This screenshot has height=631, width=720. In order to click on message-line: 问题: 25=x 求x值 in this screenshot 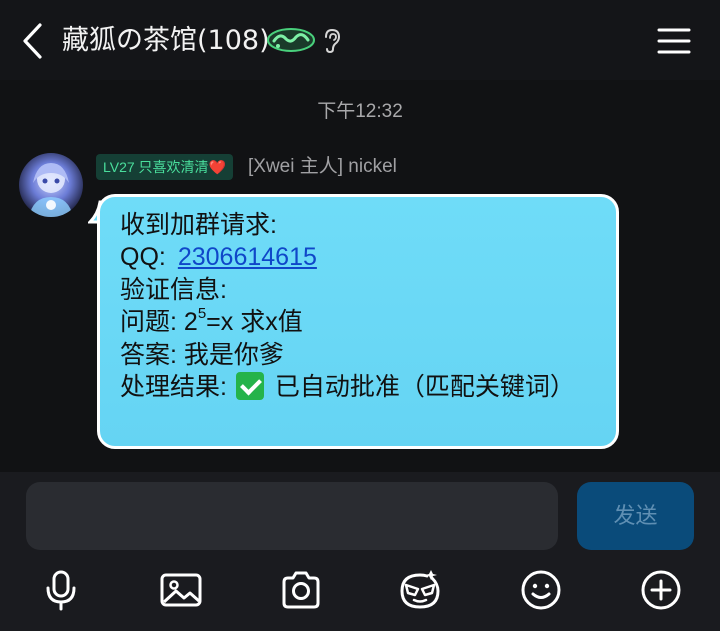, I will do `click(358, 322)`.